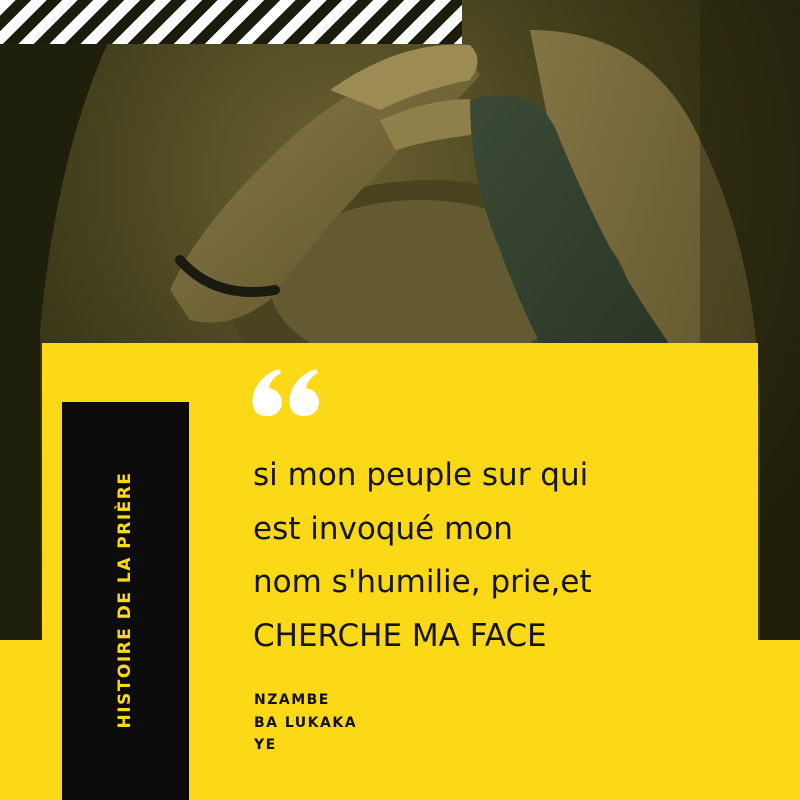 The width and height of the screenshot is (800, 800). I want to click on author-line: BA LUKAKA, so click(306, 722).